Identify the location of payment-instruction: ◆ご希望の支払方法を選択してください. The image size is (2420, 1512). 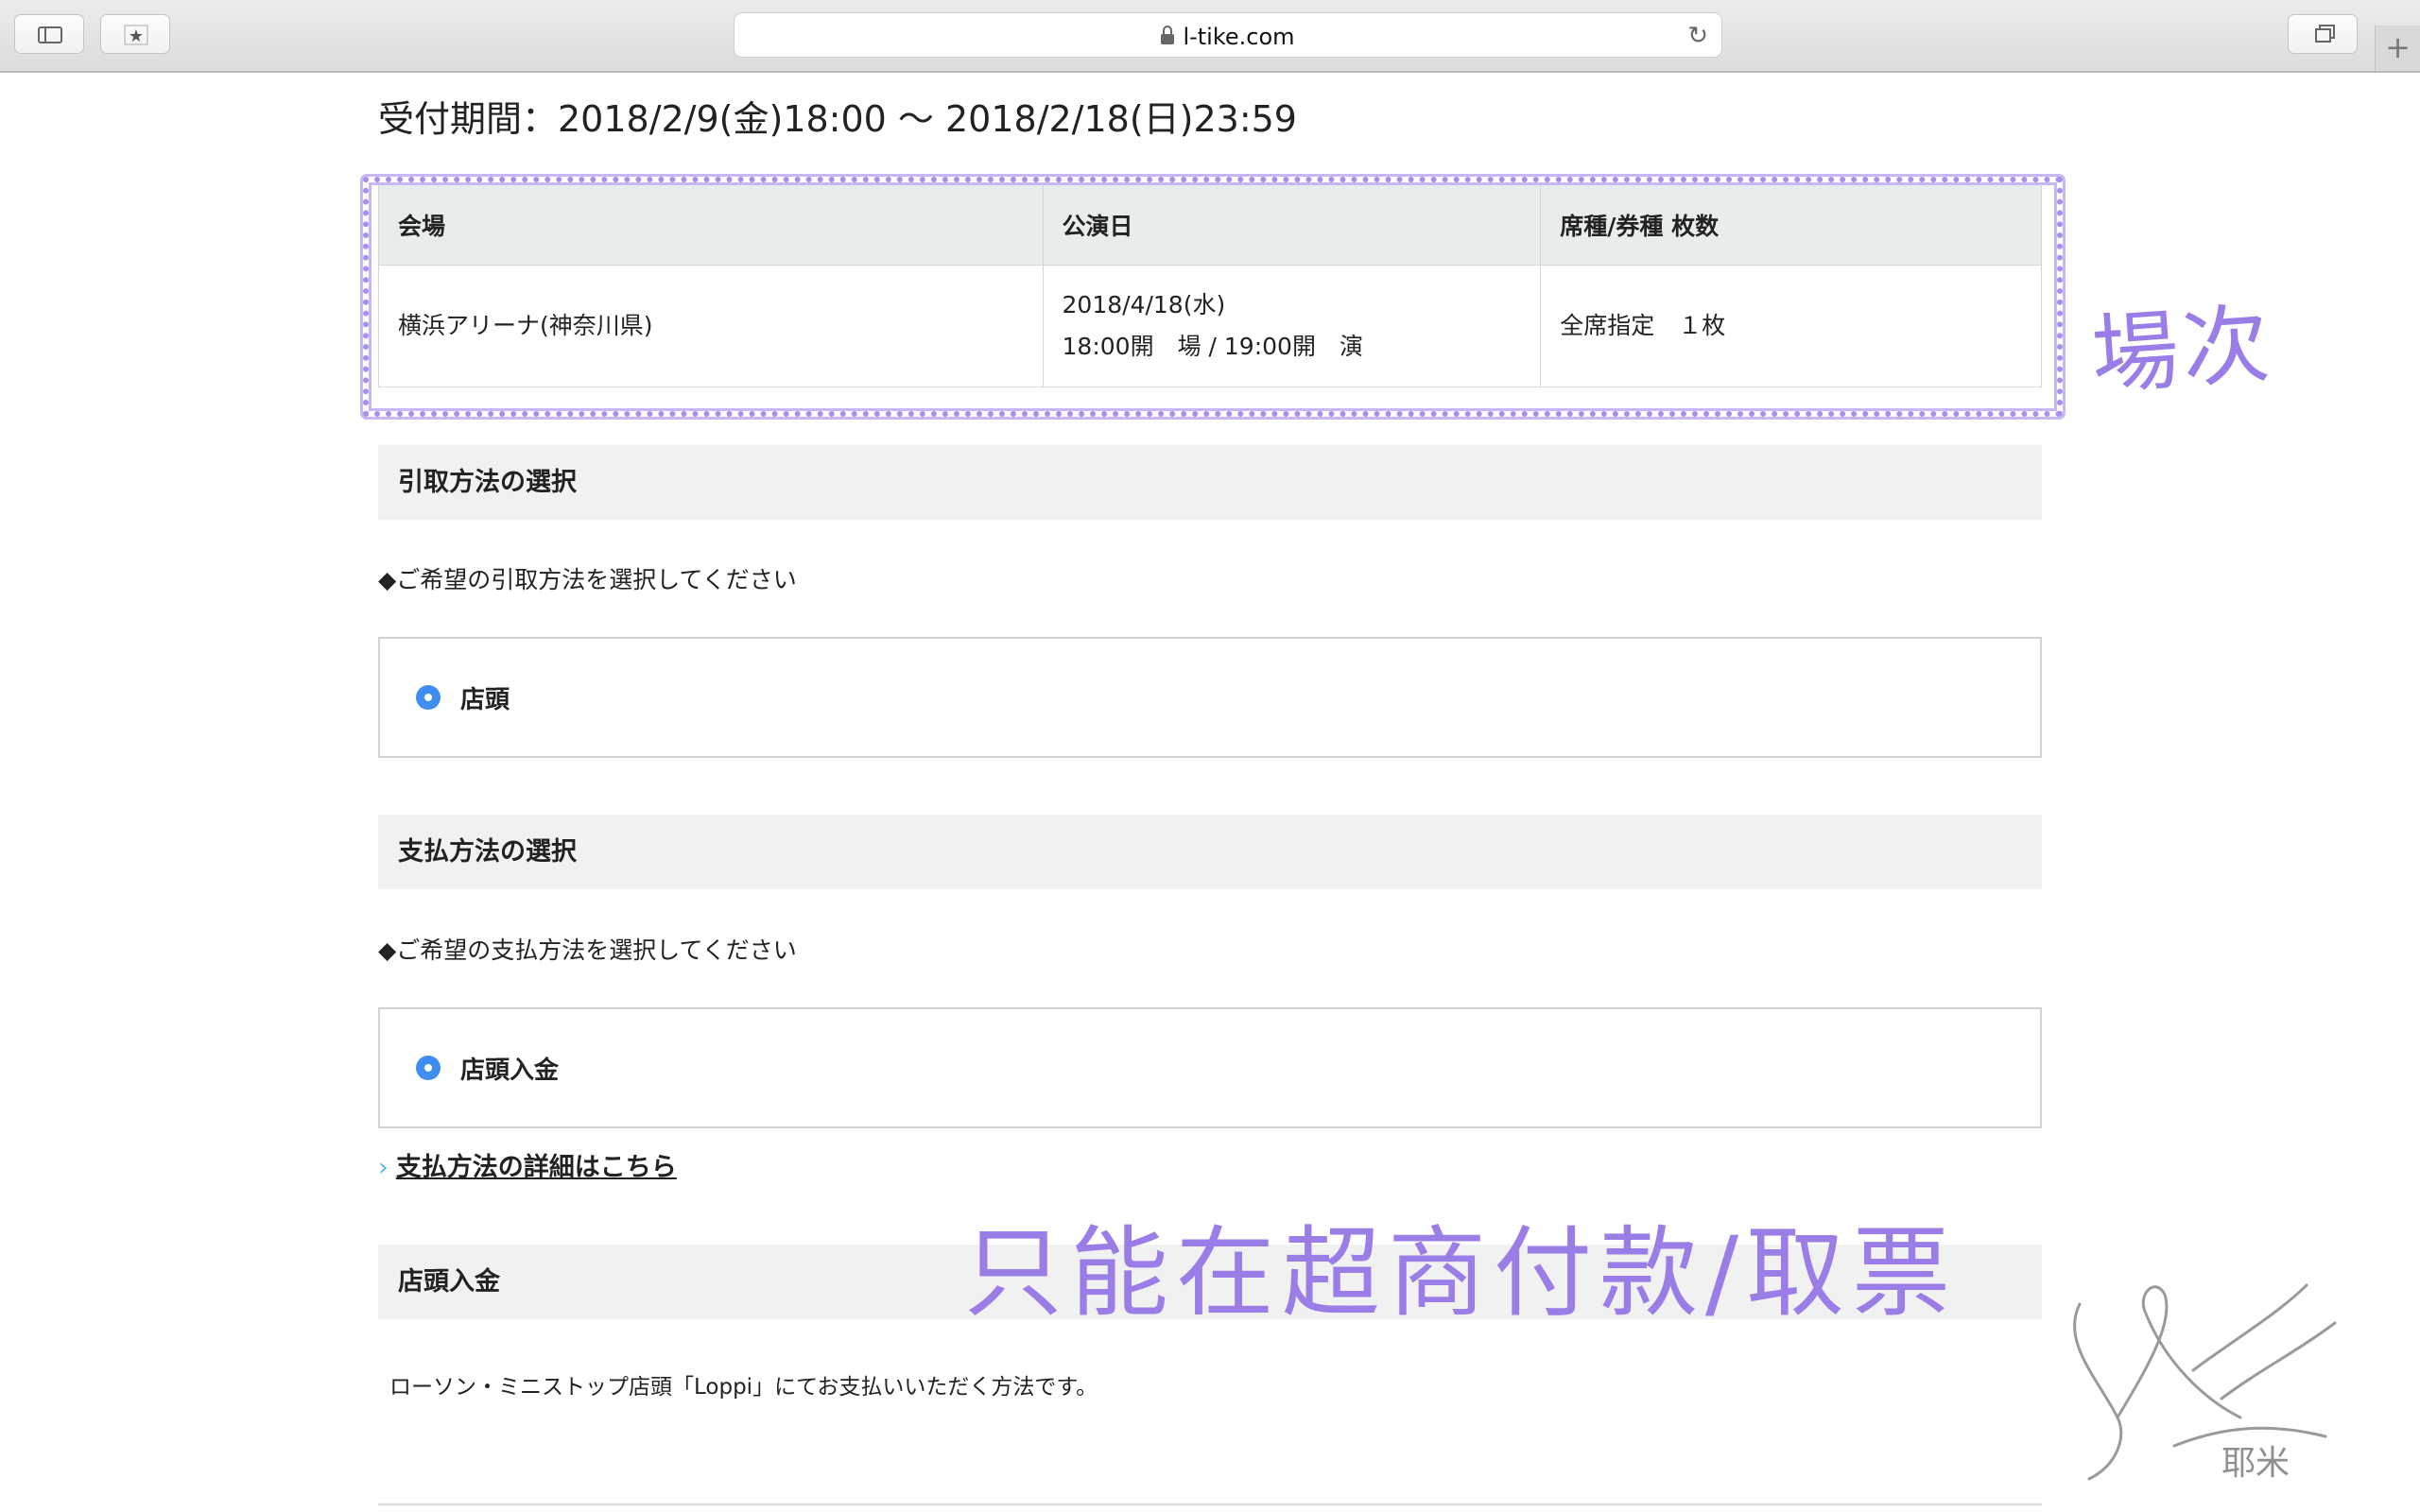
(587, 950).